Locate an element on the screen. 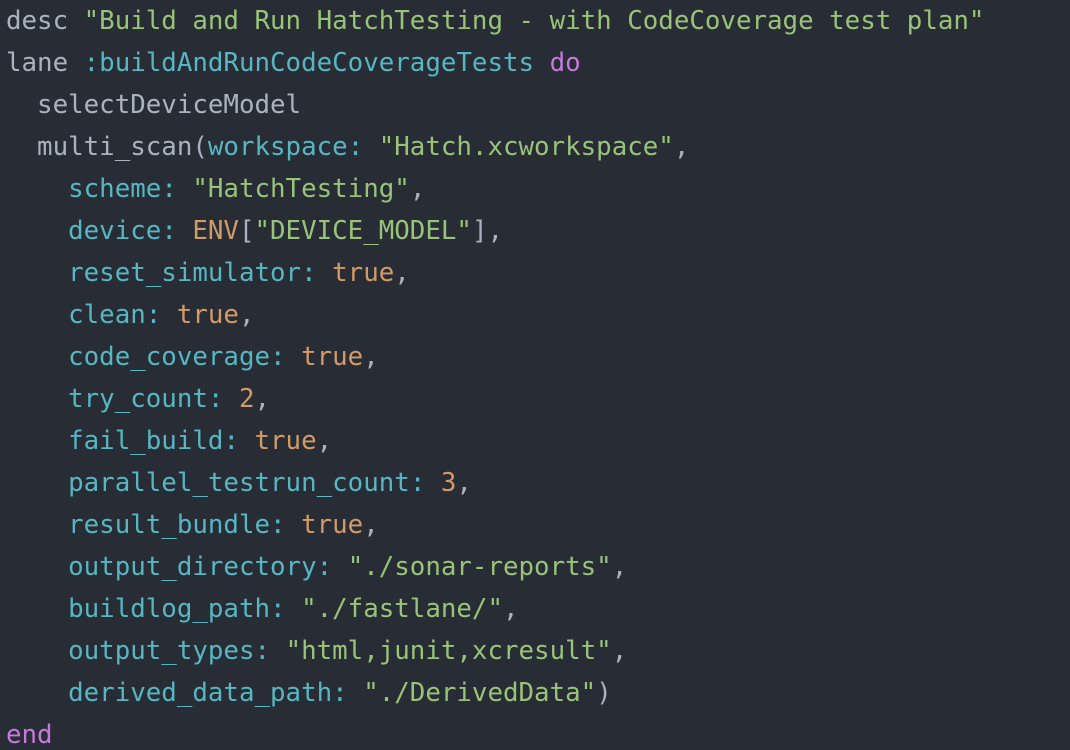  code-line: output_directory: "./sonar-reports", is located at coordinates (538, 567).